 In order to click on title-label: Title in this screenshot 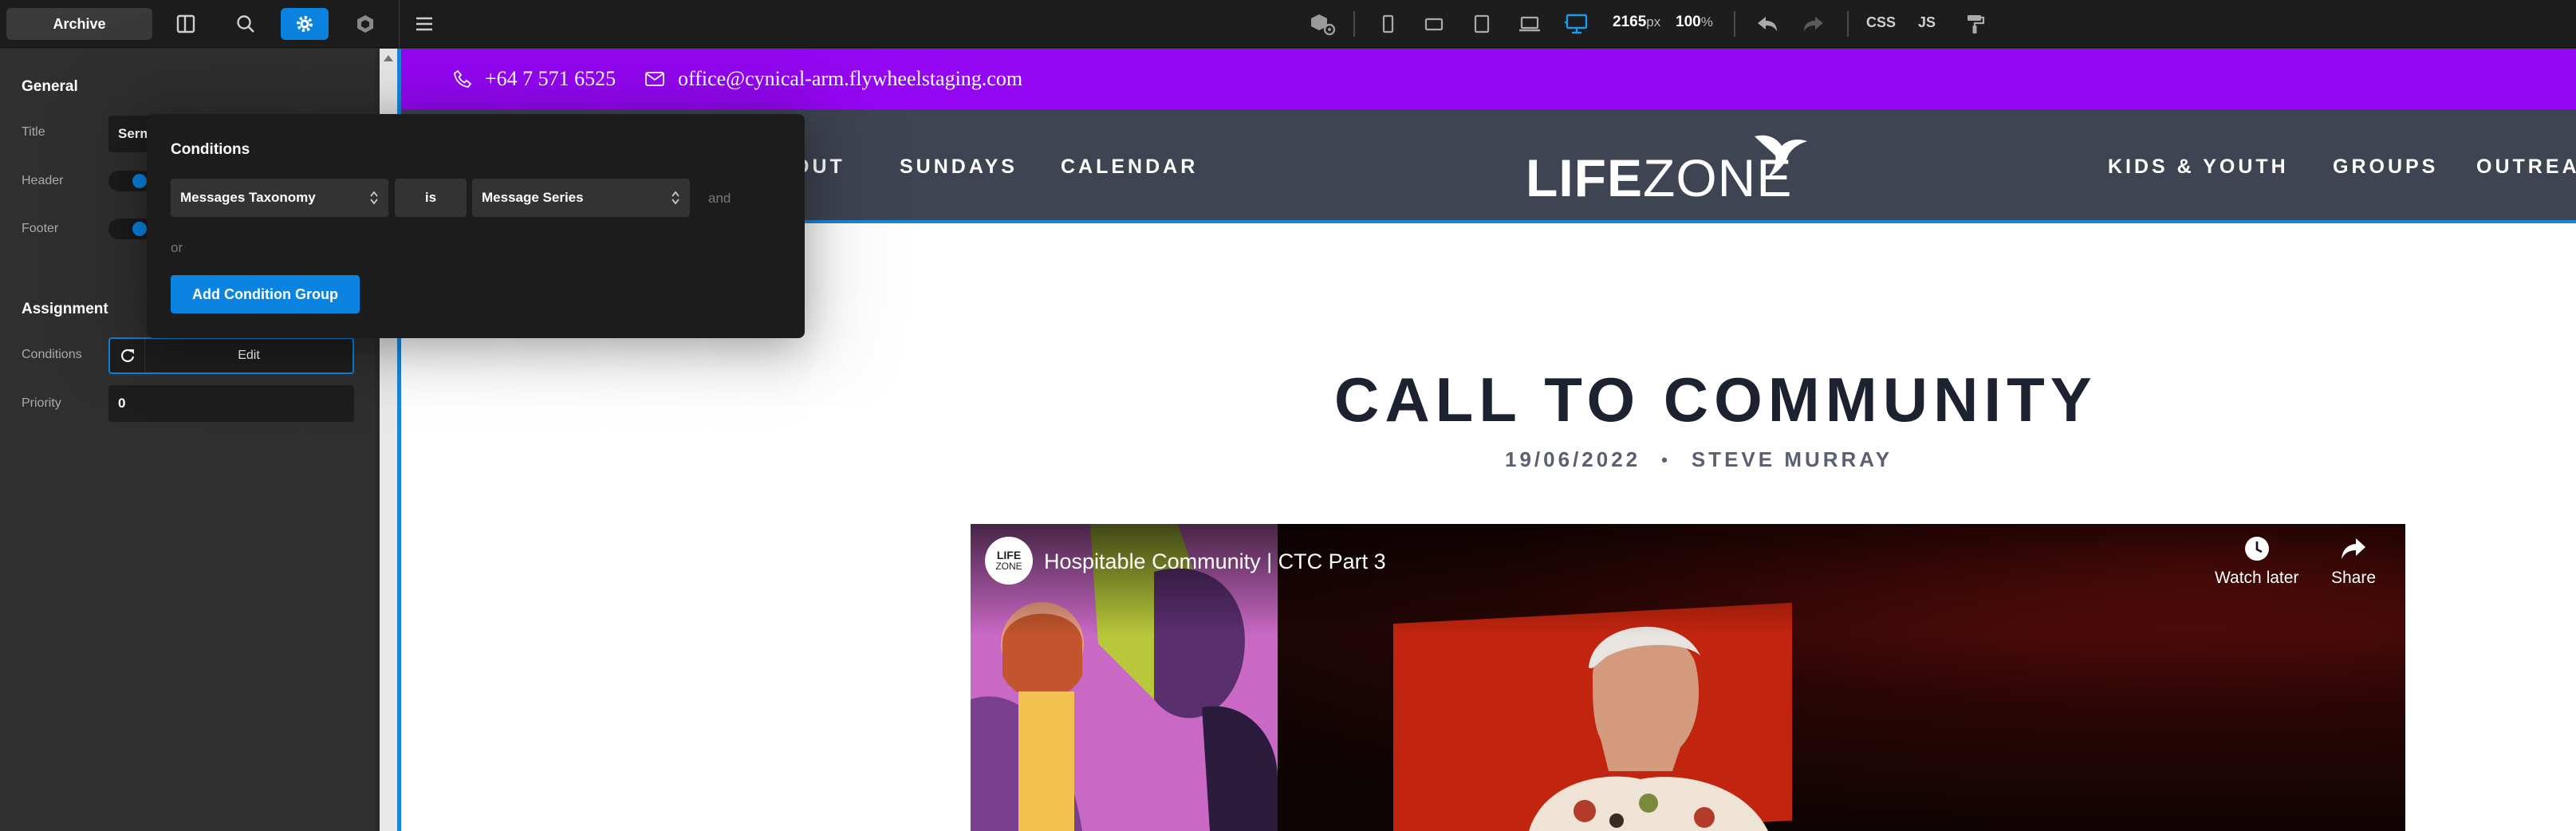, I will do `click(33, 132)`.